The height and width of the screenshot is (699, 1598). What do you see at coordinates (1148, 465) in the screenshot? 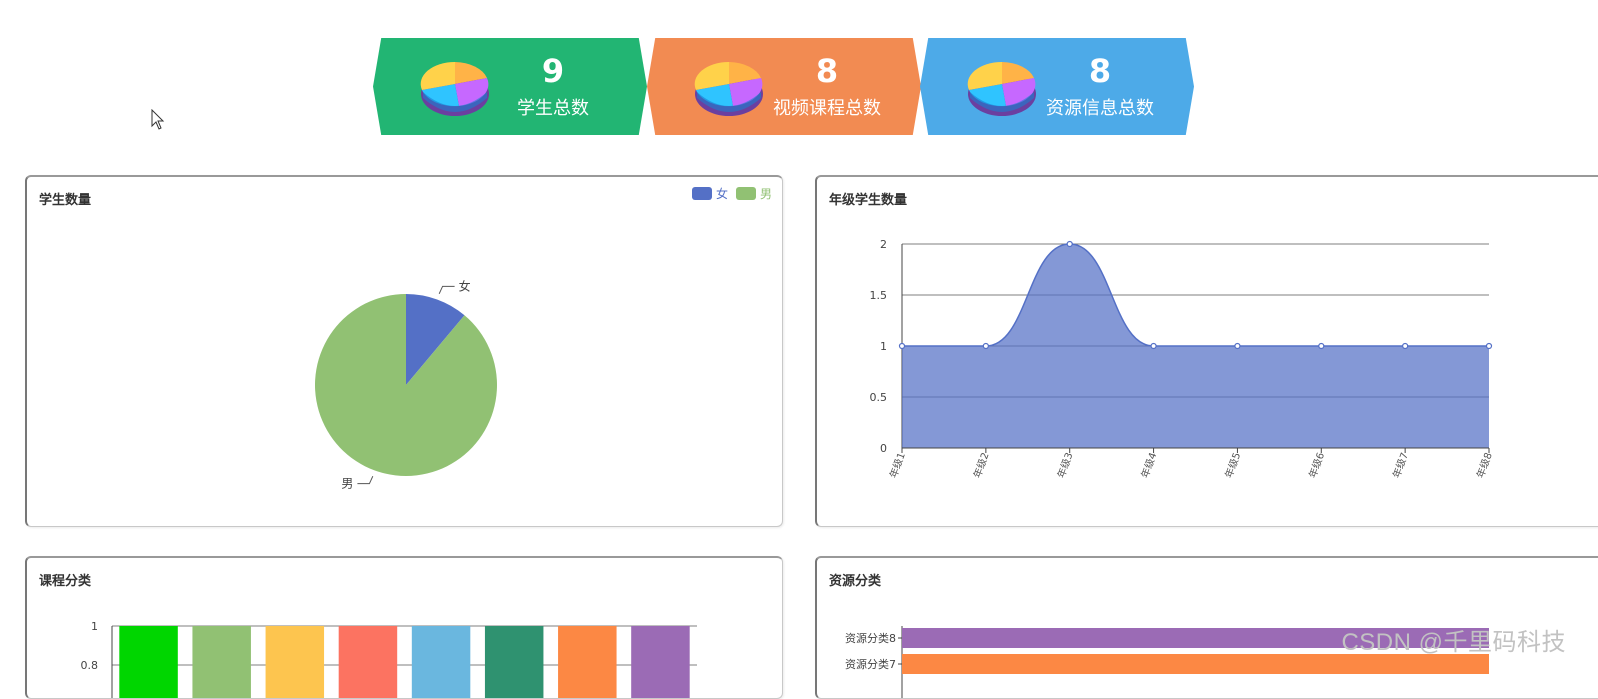
I see `x-tick-label: 年级4` at bounding box center [1148, 465].